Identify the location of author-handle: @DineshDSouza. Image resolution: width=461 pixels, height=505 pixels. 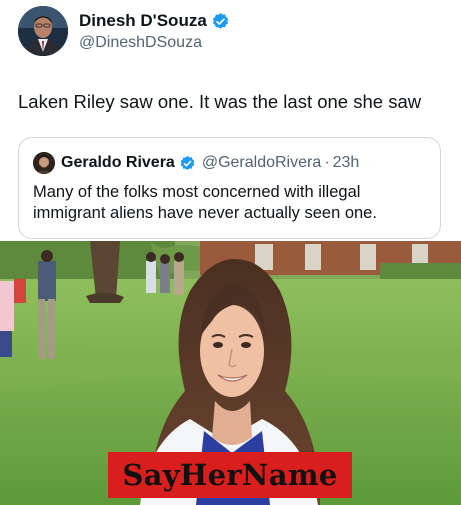
(140, 43).